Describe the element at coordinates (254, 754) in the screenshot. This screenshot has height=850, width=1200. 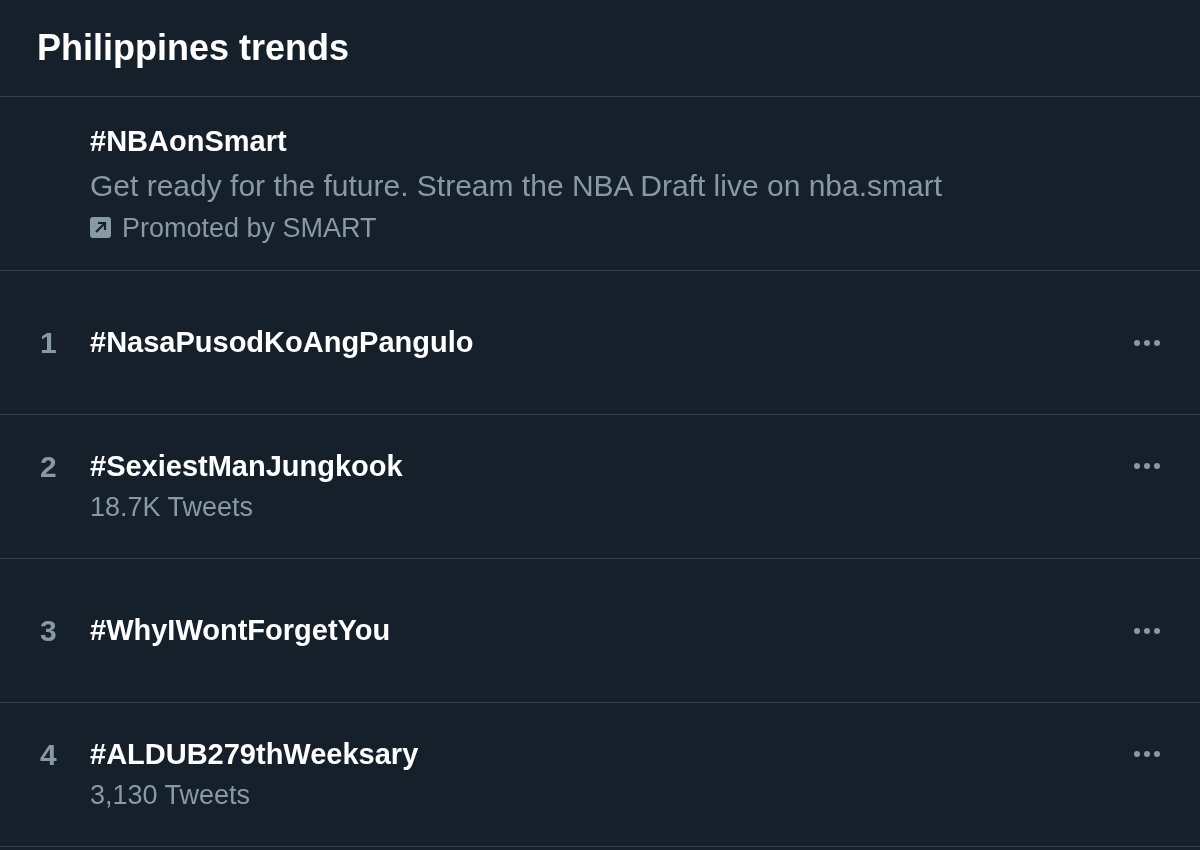
I see `trend-hashtag: #ALDUB279thWeeksary` at that location.